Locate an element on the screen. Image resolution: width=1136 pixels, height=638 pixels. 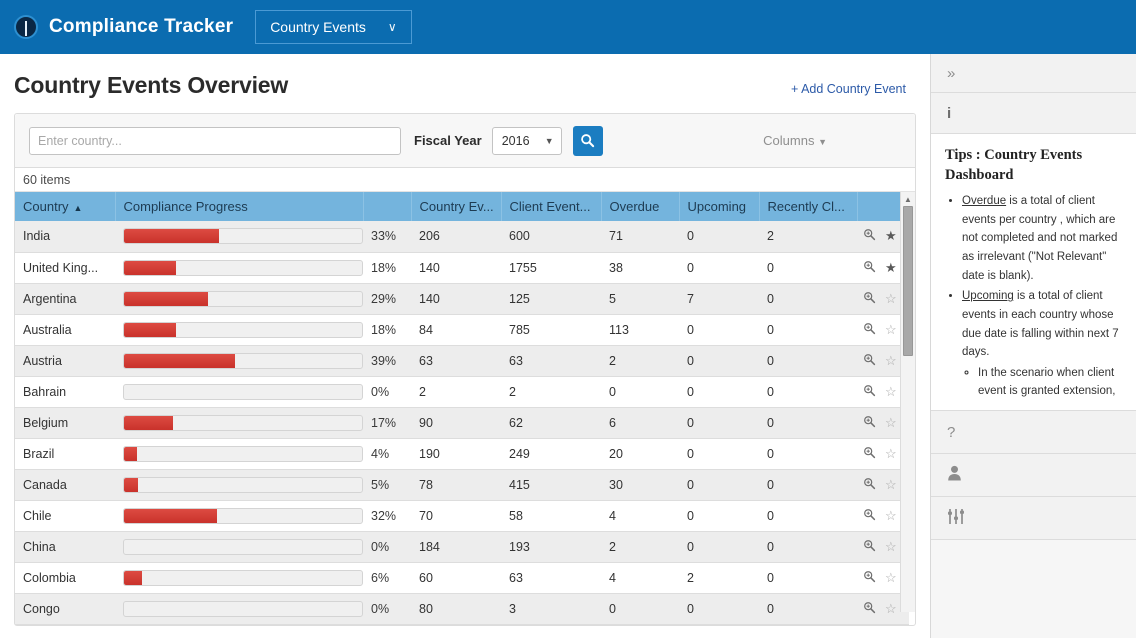
percent-value: 29% is located at coordinates (384, 298).